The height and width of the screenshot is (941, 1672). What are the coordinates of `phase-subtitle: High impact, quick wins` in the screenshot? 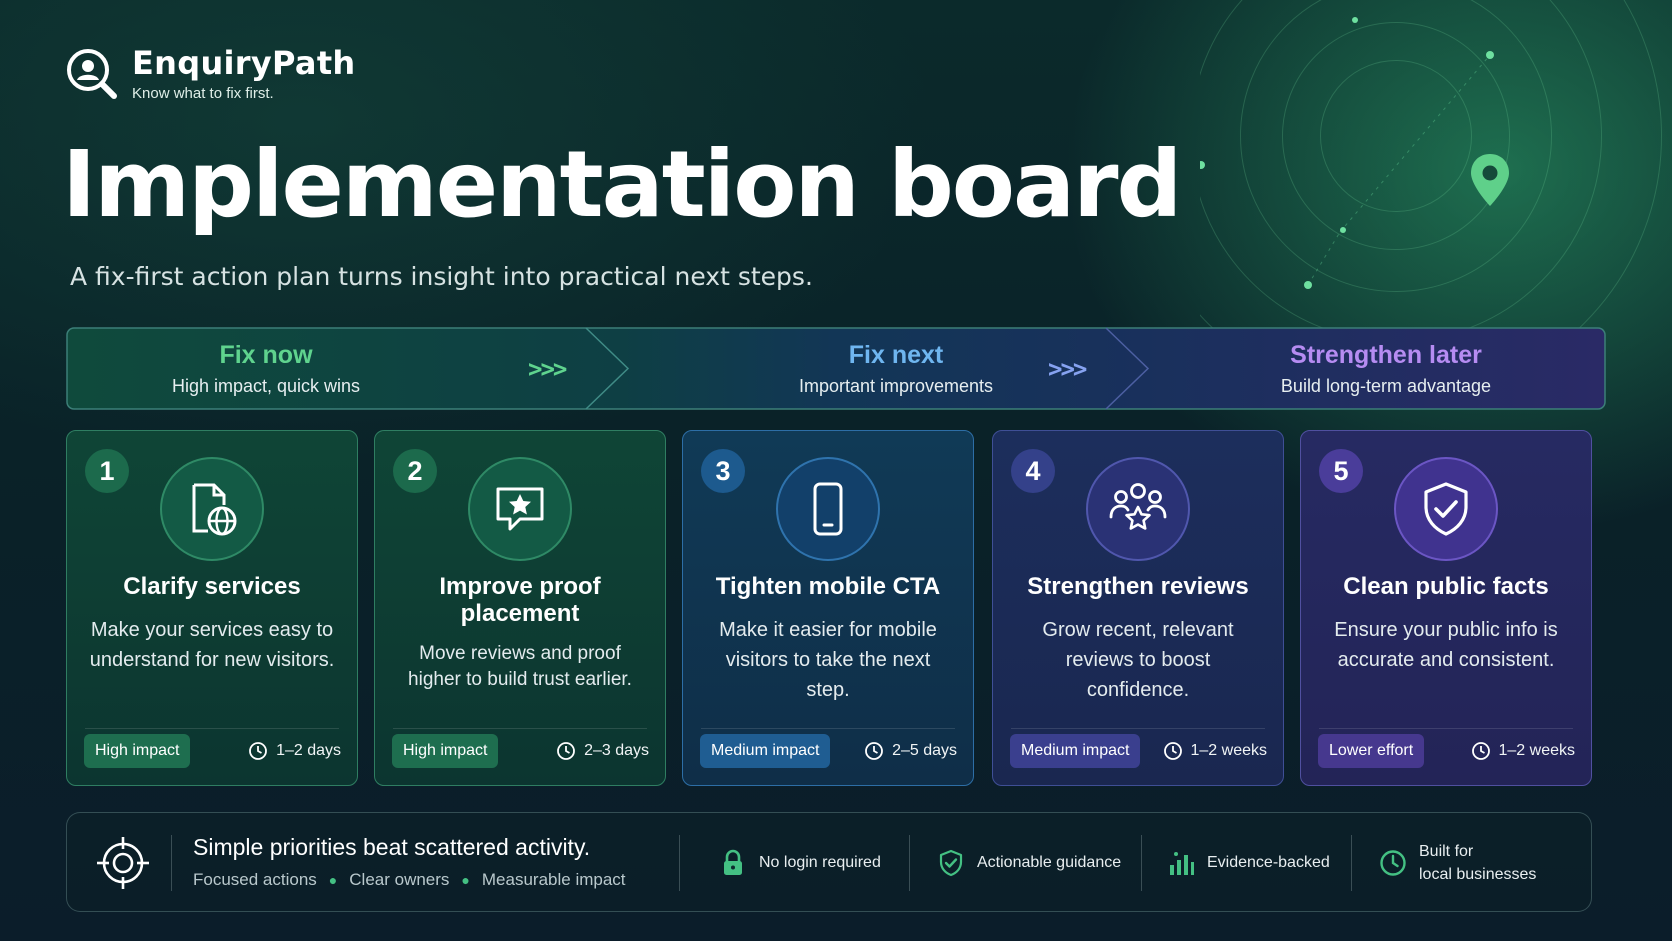 It's located at (266, 386).